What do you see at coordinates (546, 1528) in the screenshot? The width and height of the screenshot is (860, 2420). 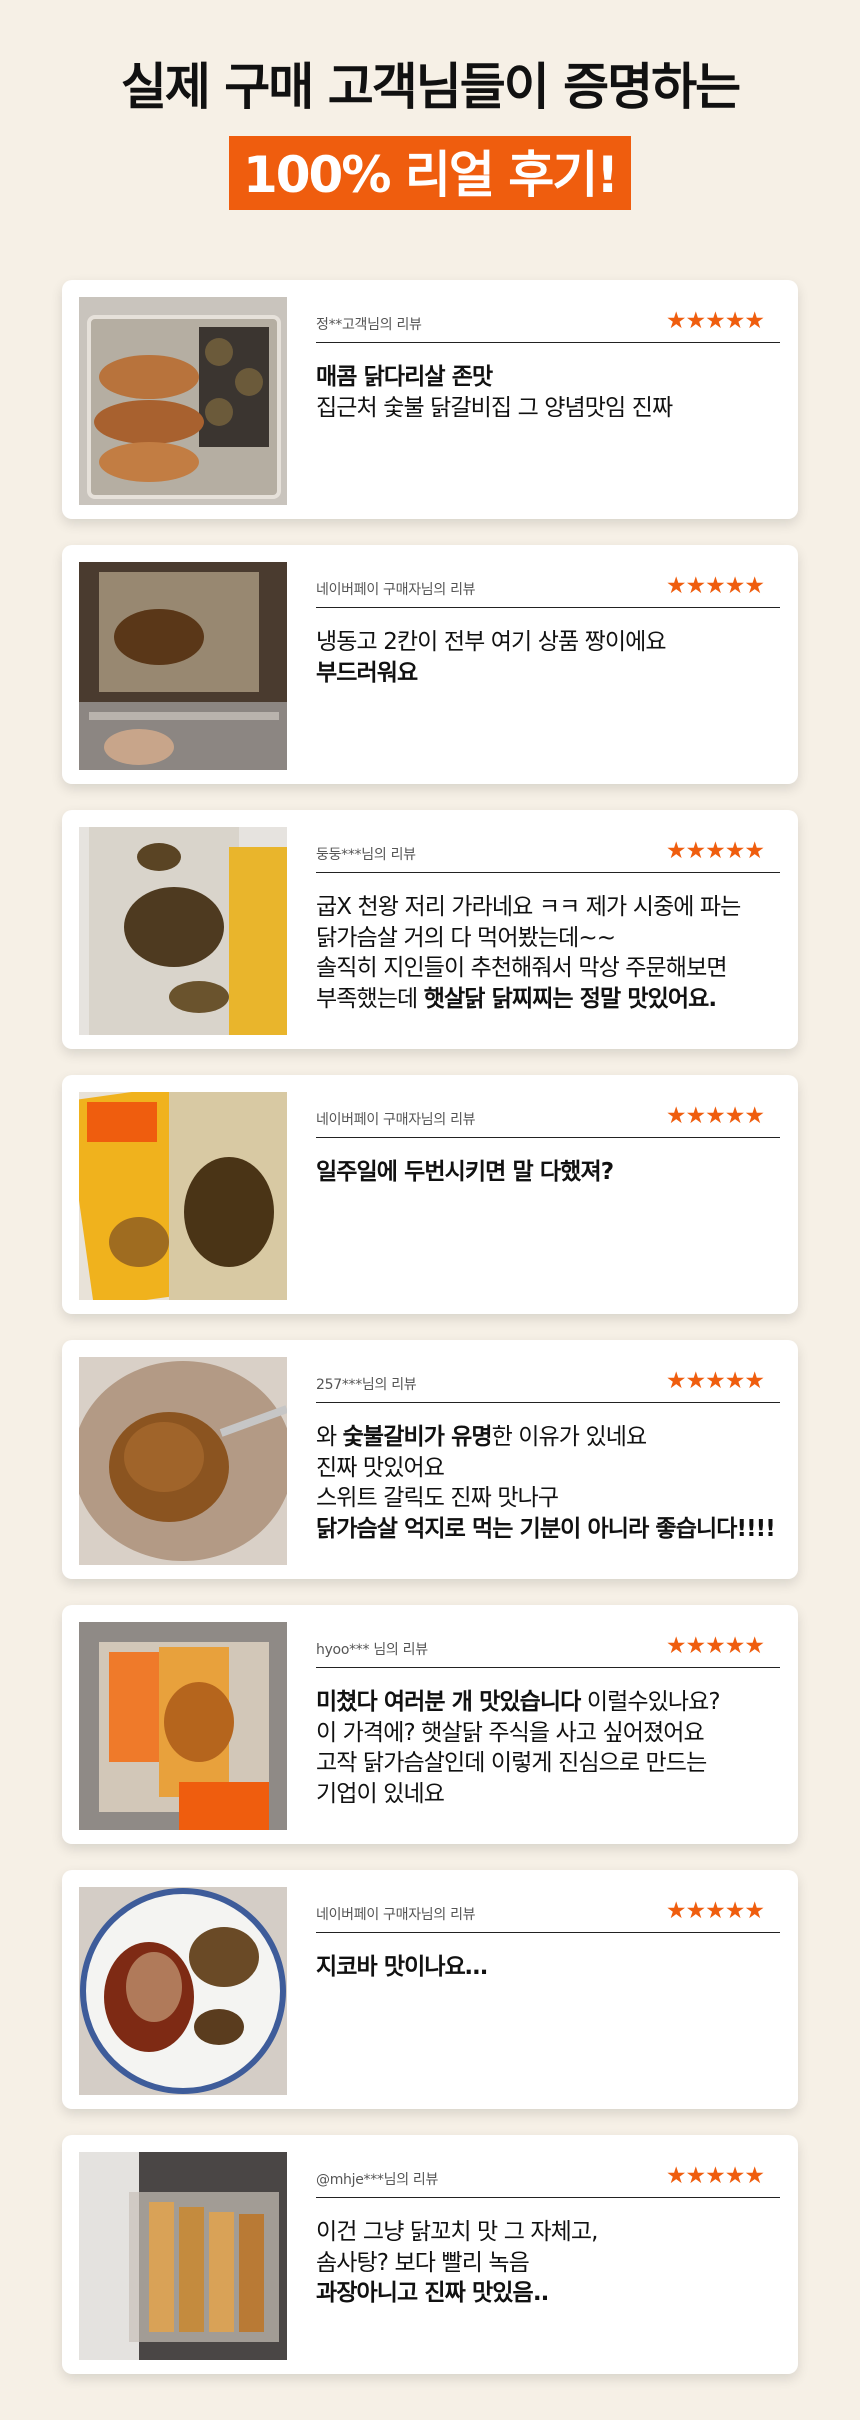 I see `review-text-bold: 닭가슴살 억지로 먹는 기분이 아니라 좋습니다!!!!` at bounding box center [546, 1528].